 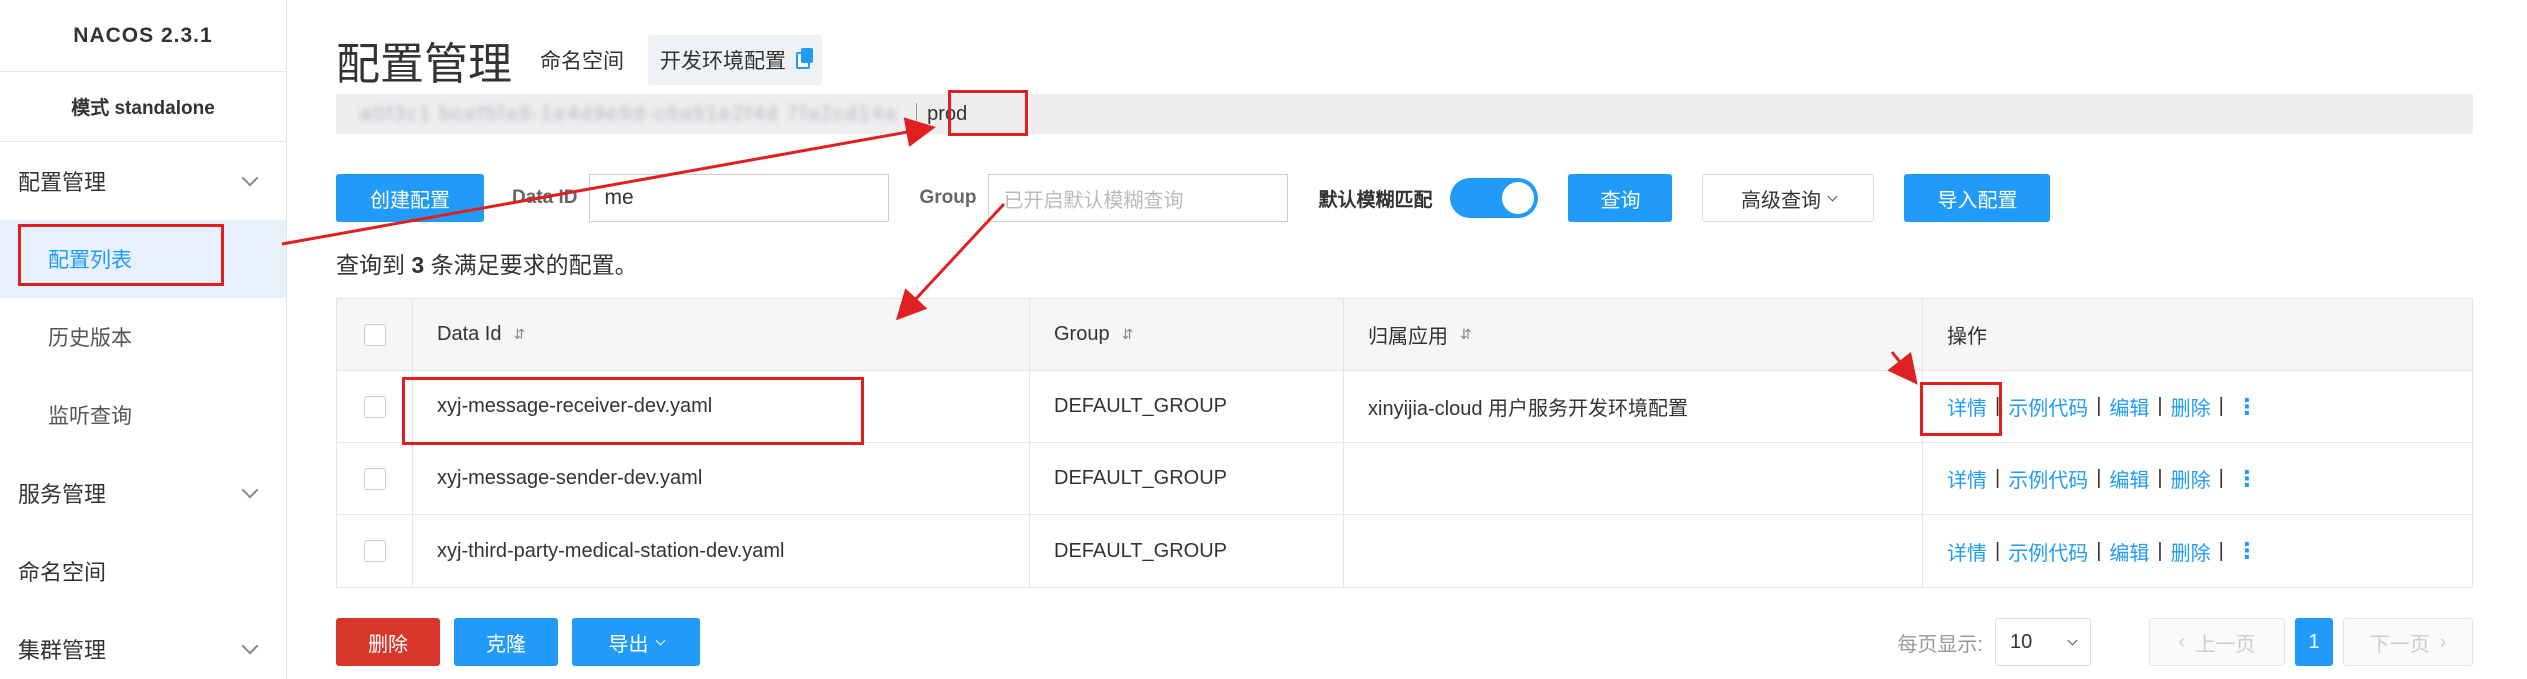 What do you see at coordinates (545, 197) in the screenshot?
I see `dataid-label: Data ID` at bounding box center [545, 197].